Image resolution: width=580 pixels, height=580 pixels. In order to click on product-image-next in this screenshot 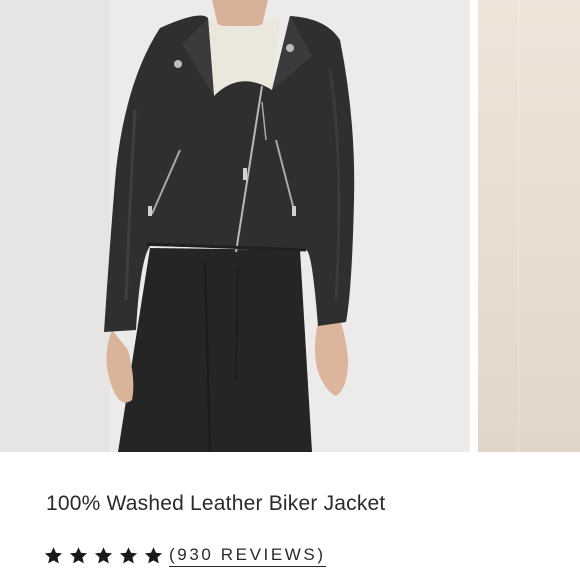, I will do `click(529, 226)`.